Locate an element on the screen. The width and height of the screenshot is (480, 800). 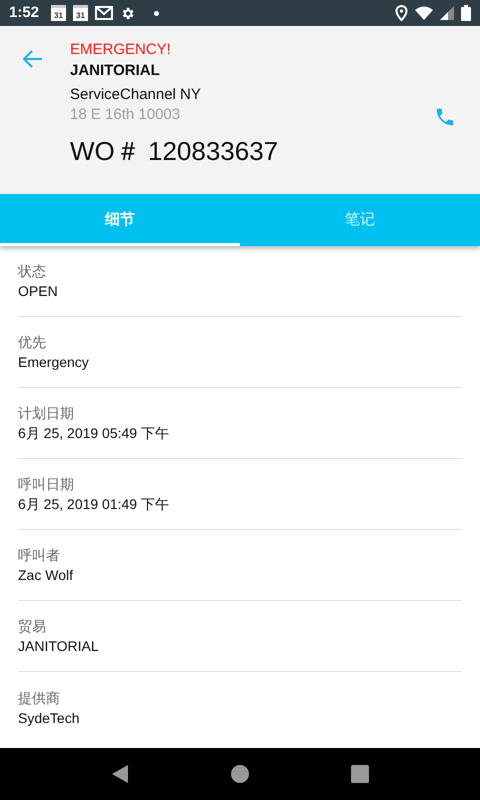
back-triangle-icon is located at coordinates (120, 774).